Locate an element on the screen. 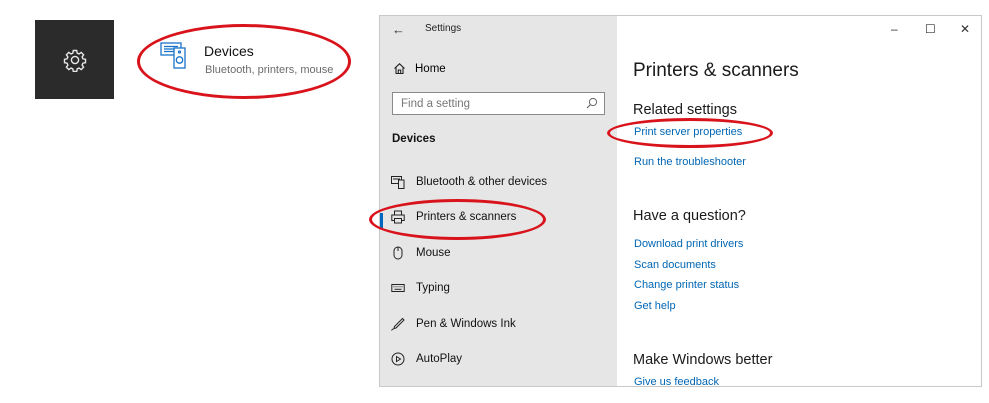 The width and height of the screenshot is (989, 403). nav-item-autoplay: AutoPlay is located at coordinates (426, 359).